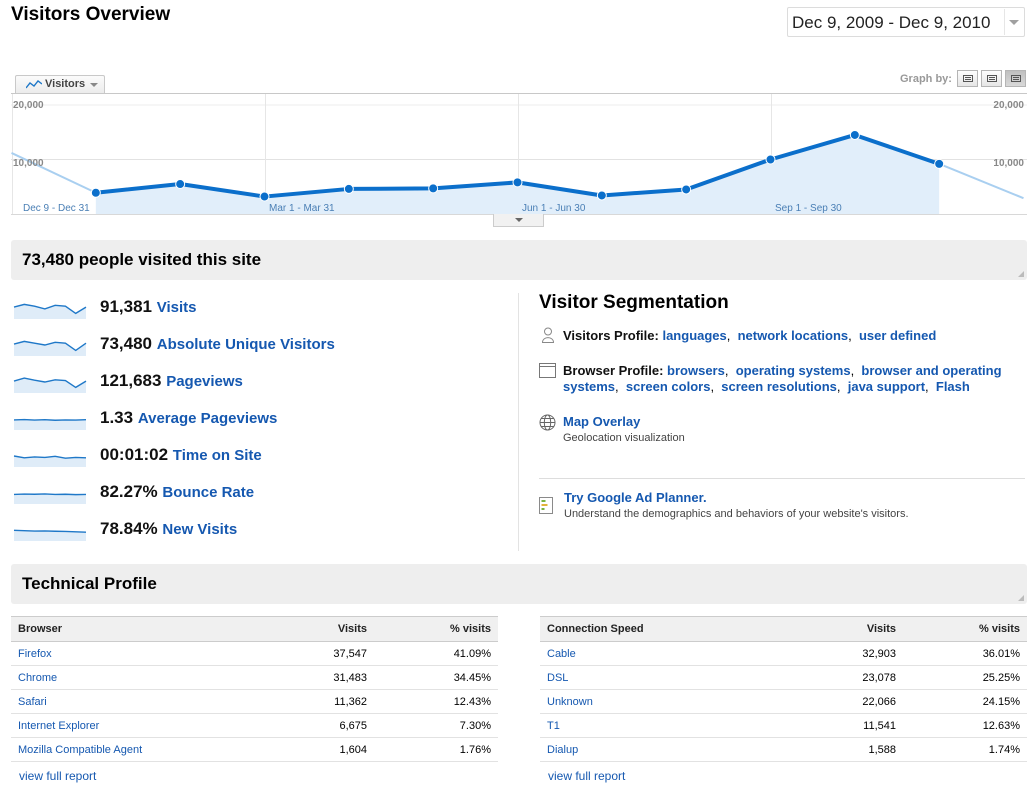 The height and width of the screenshot is (806, 1030). Describe the element at coordinates (140, 749) in the screenshot. I see `browser-link: Mozilla Compatible Agent` at that location.